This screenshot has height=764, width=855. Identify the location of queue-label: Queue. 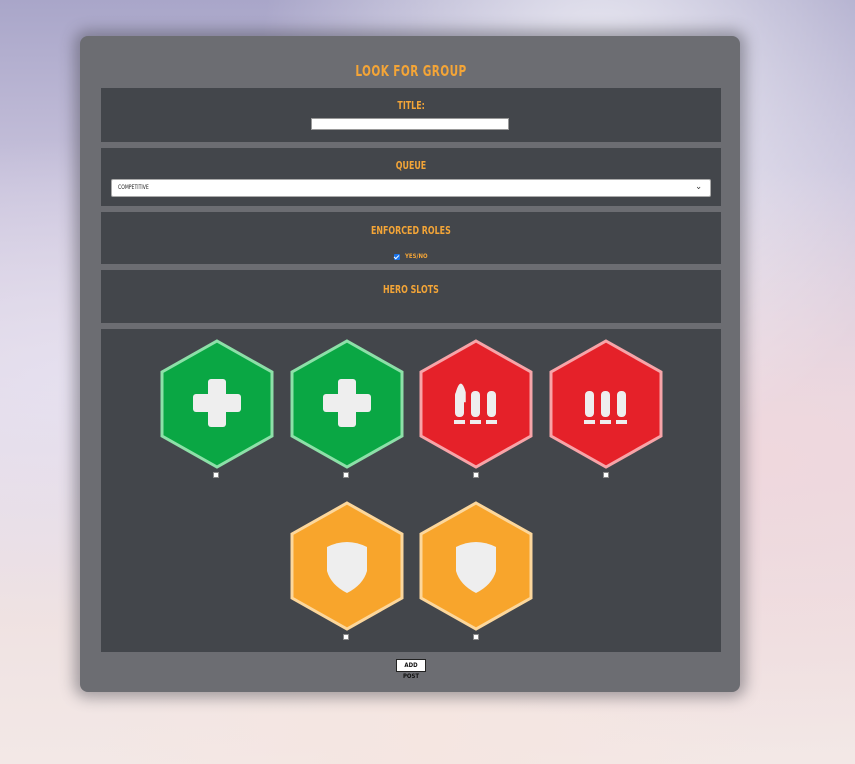
(411, 165).